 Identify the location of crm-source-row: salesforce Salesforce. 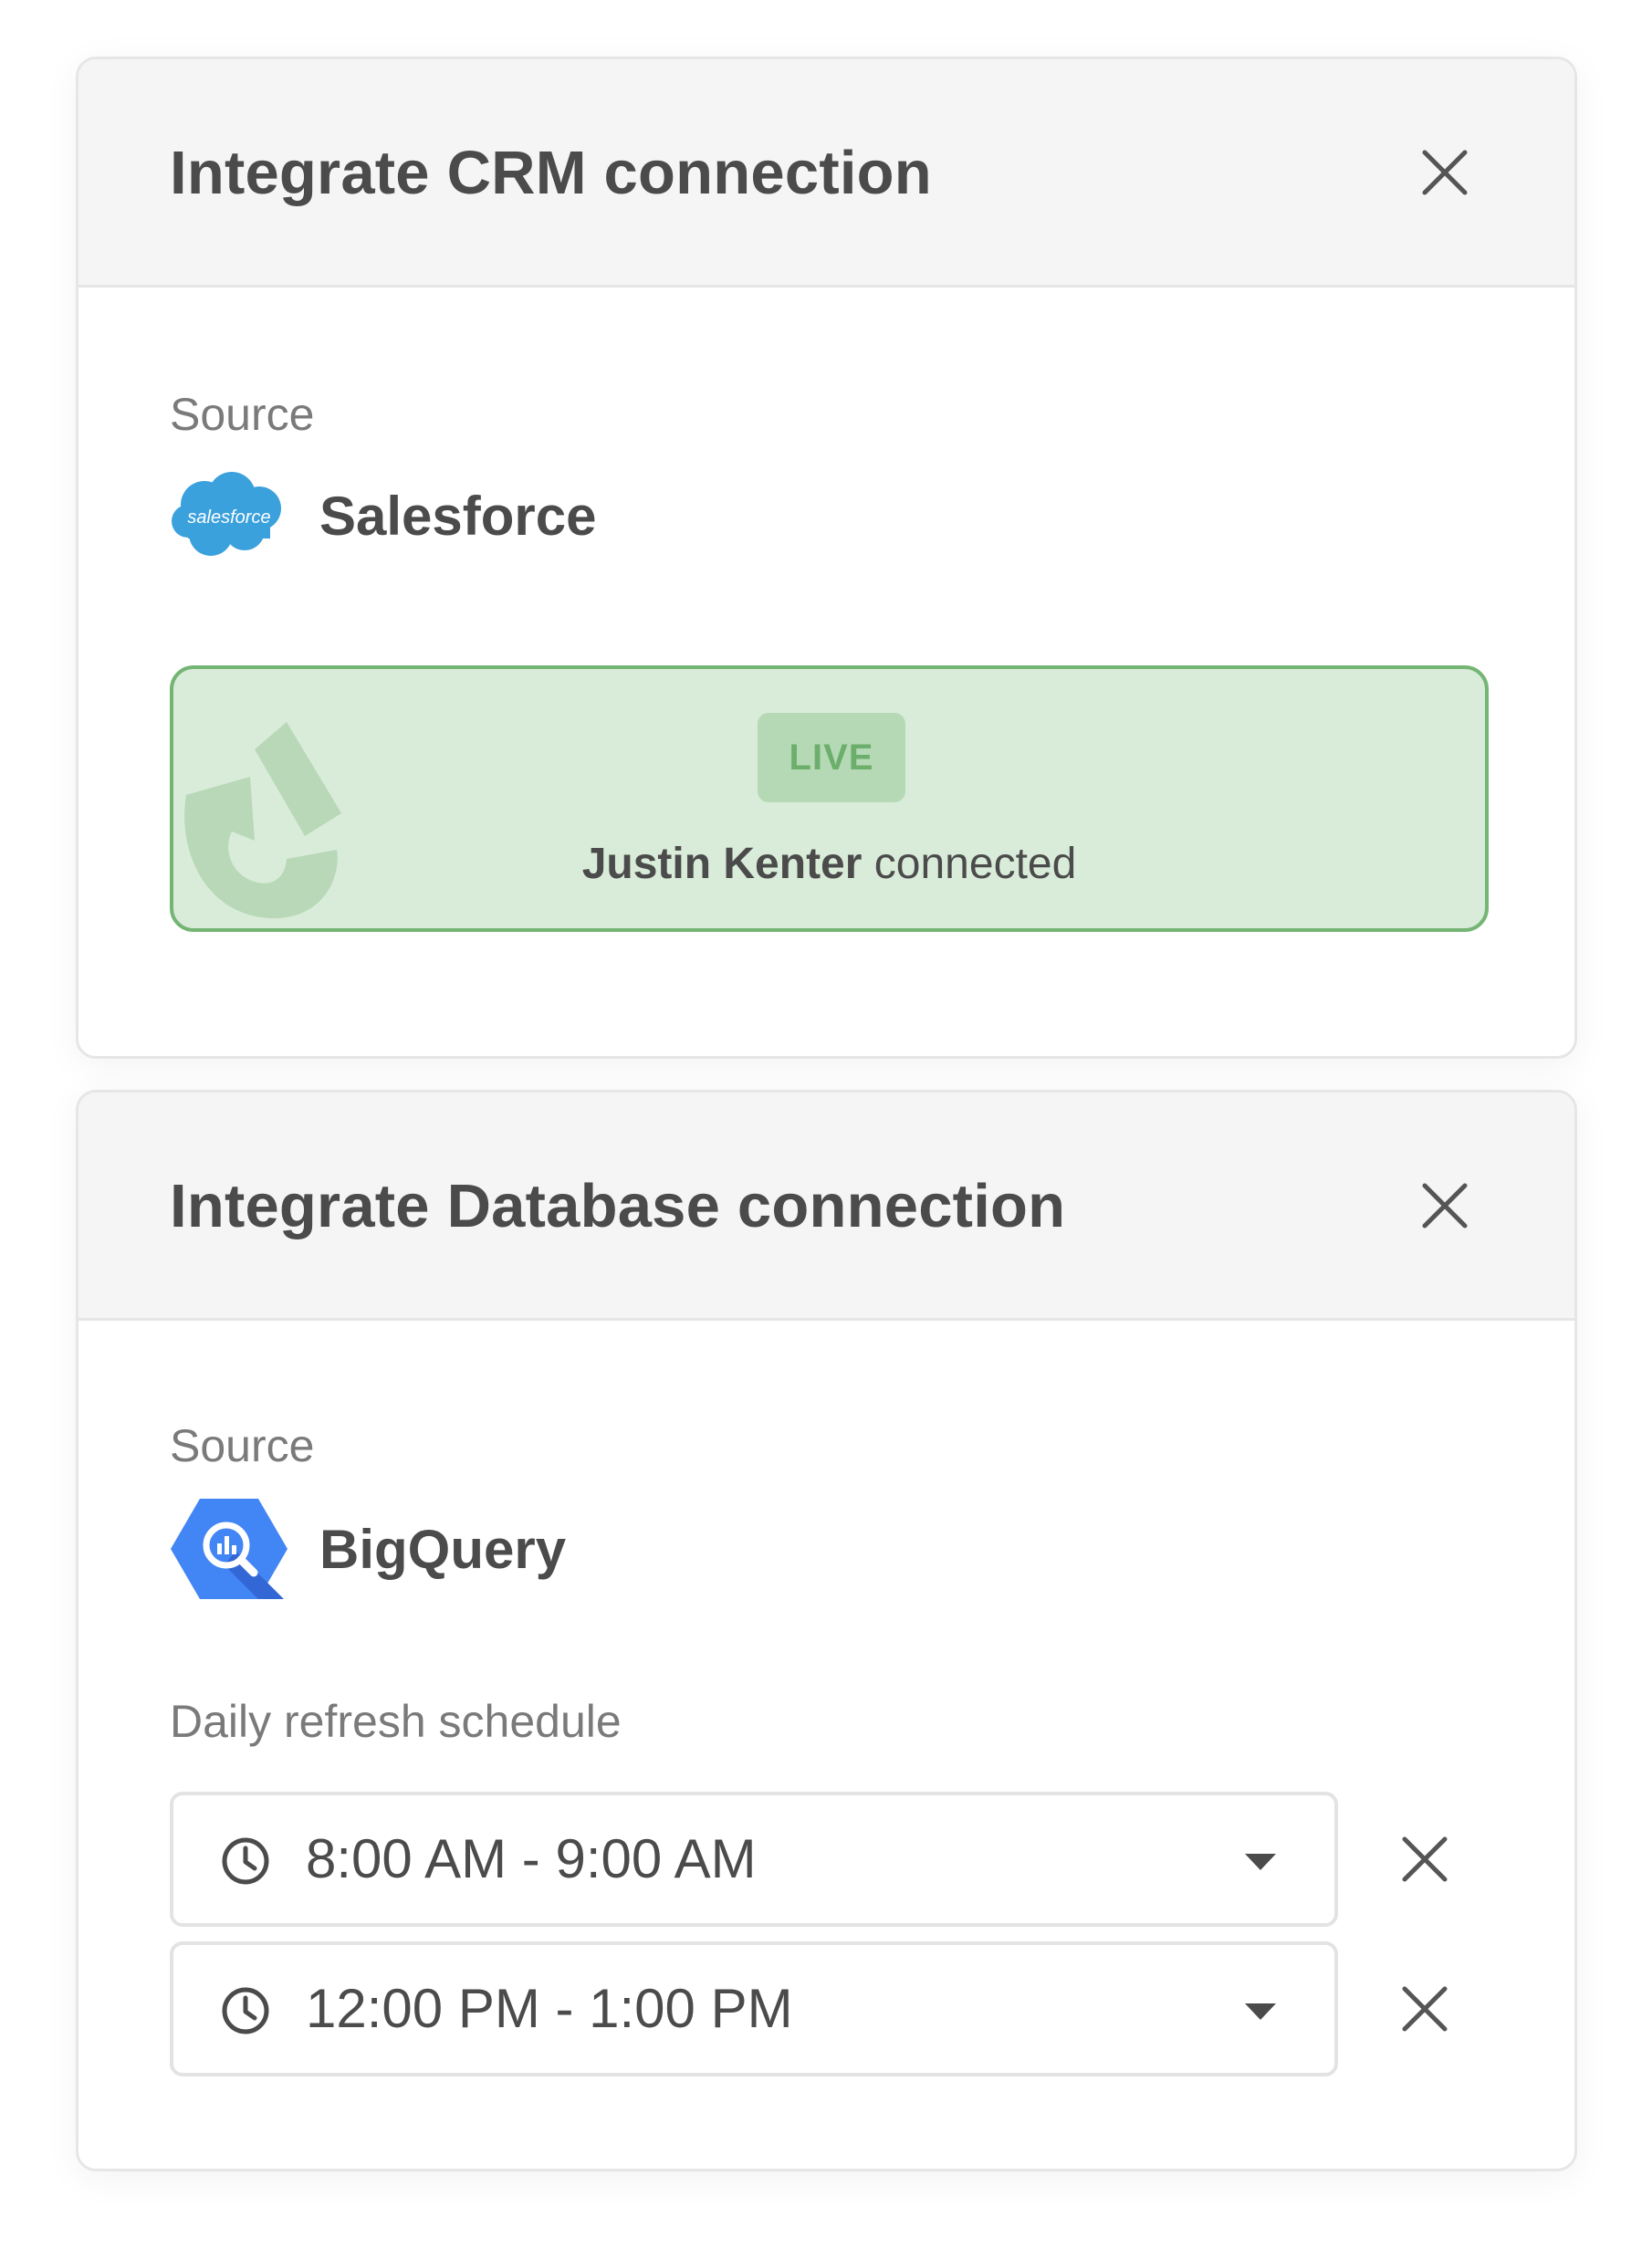
(383, 515).